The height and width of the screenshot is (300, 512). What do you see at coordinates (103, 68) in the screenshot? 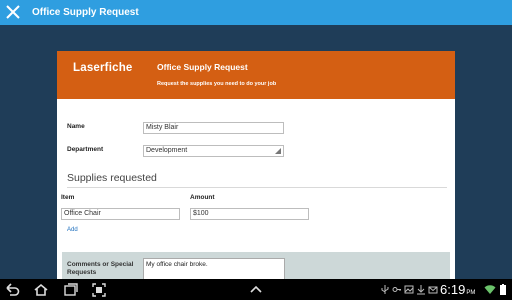
I see `laserfiche-logo: Laserfiche` at bounding box center [103, 68].